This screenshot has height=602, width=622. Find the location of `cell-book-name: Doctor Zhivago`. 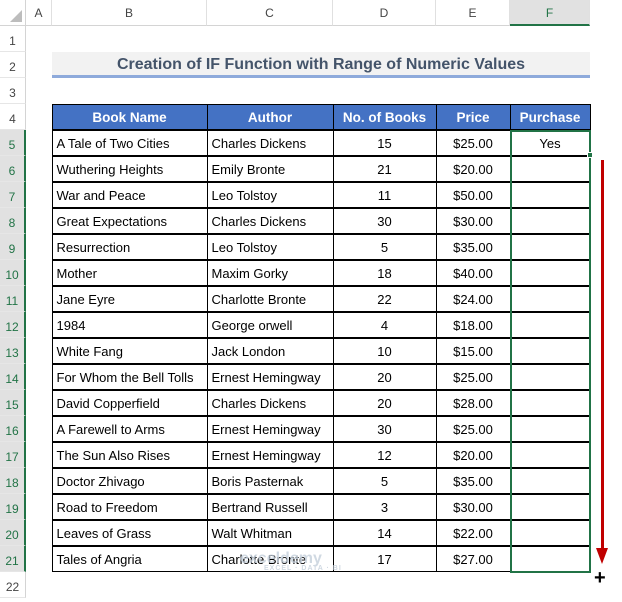

cell-book-name: Doctor Zhivago is located at coordinates (129, 480).